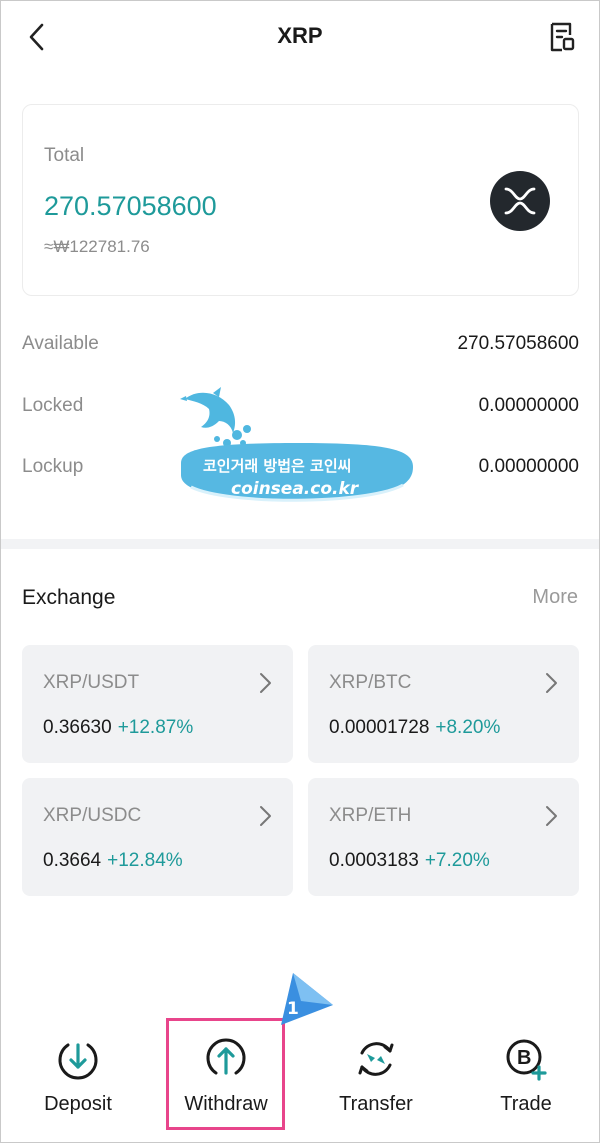  I want to click on pair-name: XRP/BTC, so click(370, 682).